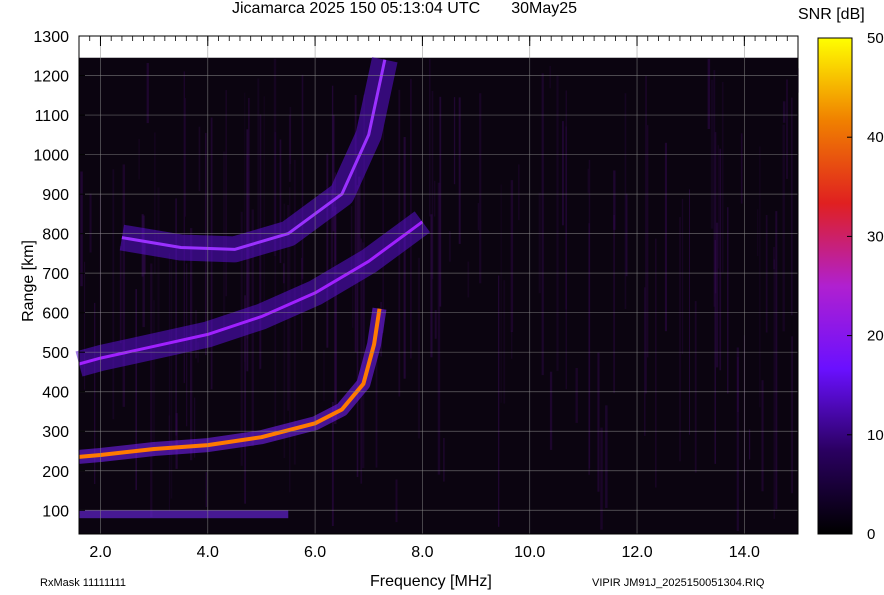 The width and height of the screenshot is (884, 595). What do you see at coordinates (678, 583) in the screenshot?
I see `filename-label: VIPIR JM91J_2025150051304.RIQ` at bounding box center [678, 583].